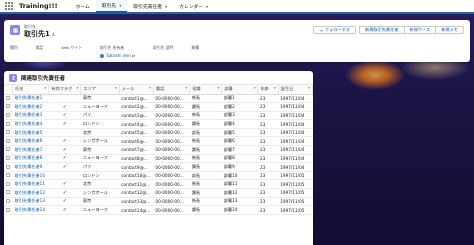 Image resolution: width=474 pixels, height=245 pixels. I want to click on action-button: 新規メモ, so click(449, 30).